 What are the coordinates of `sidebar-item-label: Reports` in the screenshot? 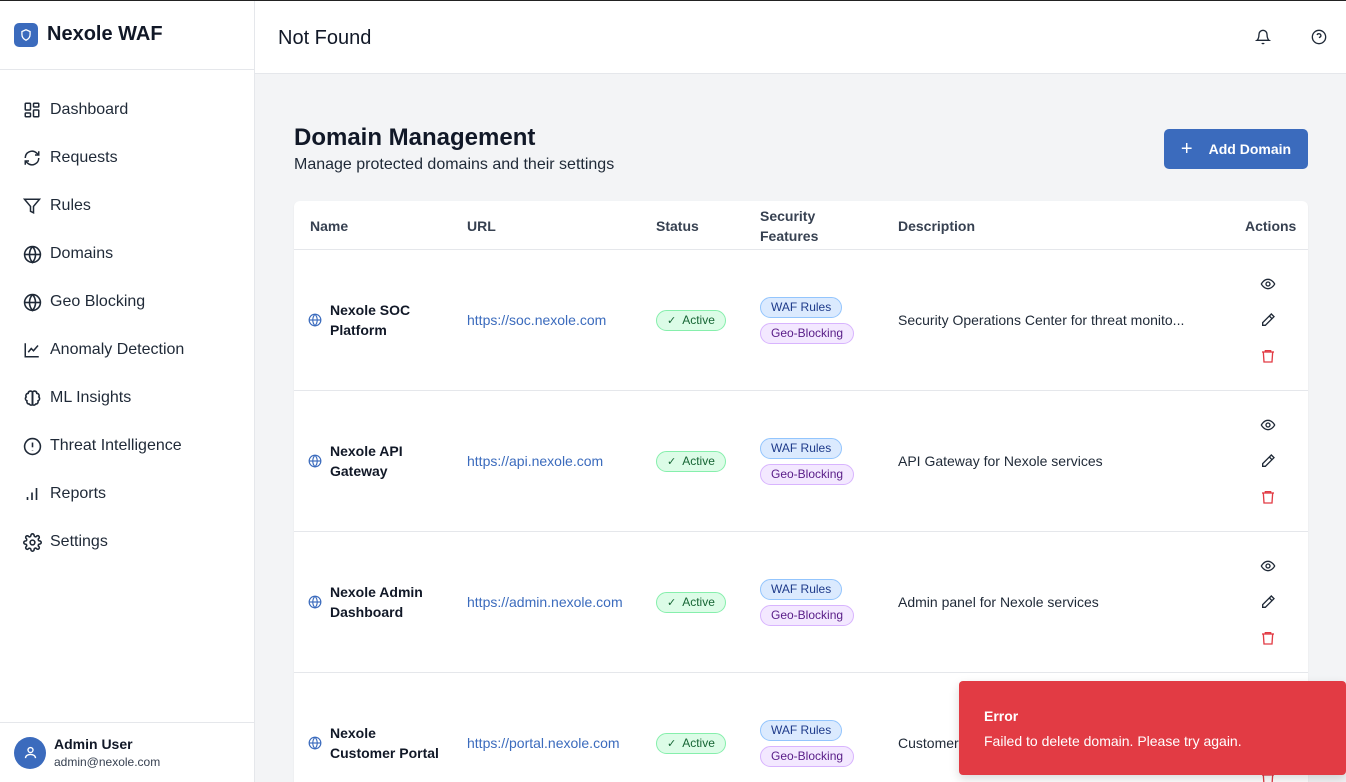 It's located at (78, 493).